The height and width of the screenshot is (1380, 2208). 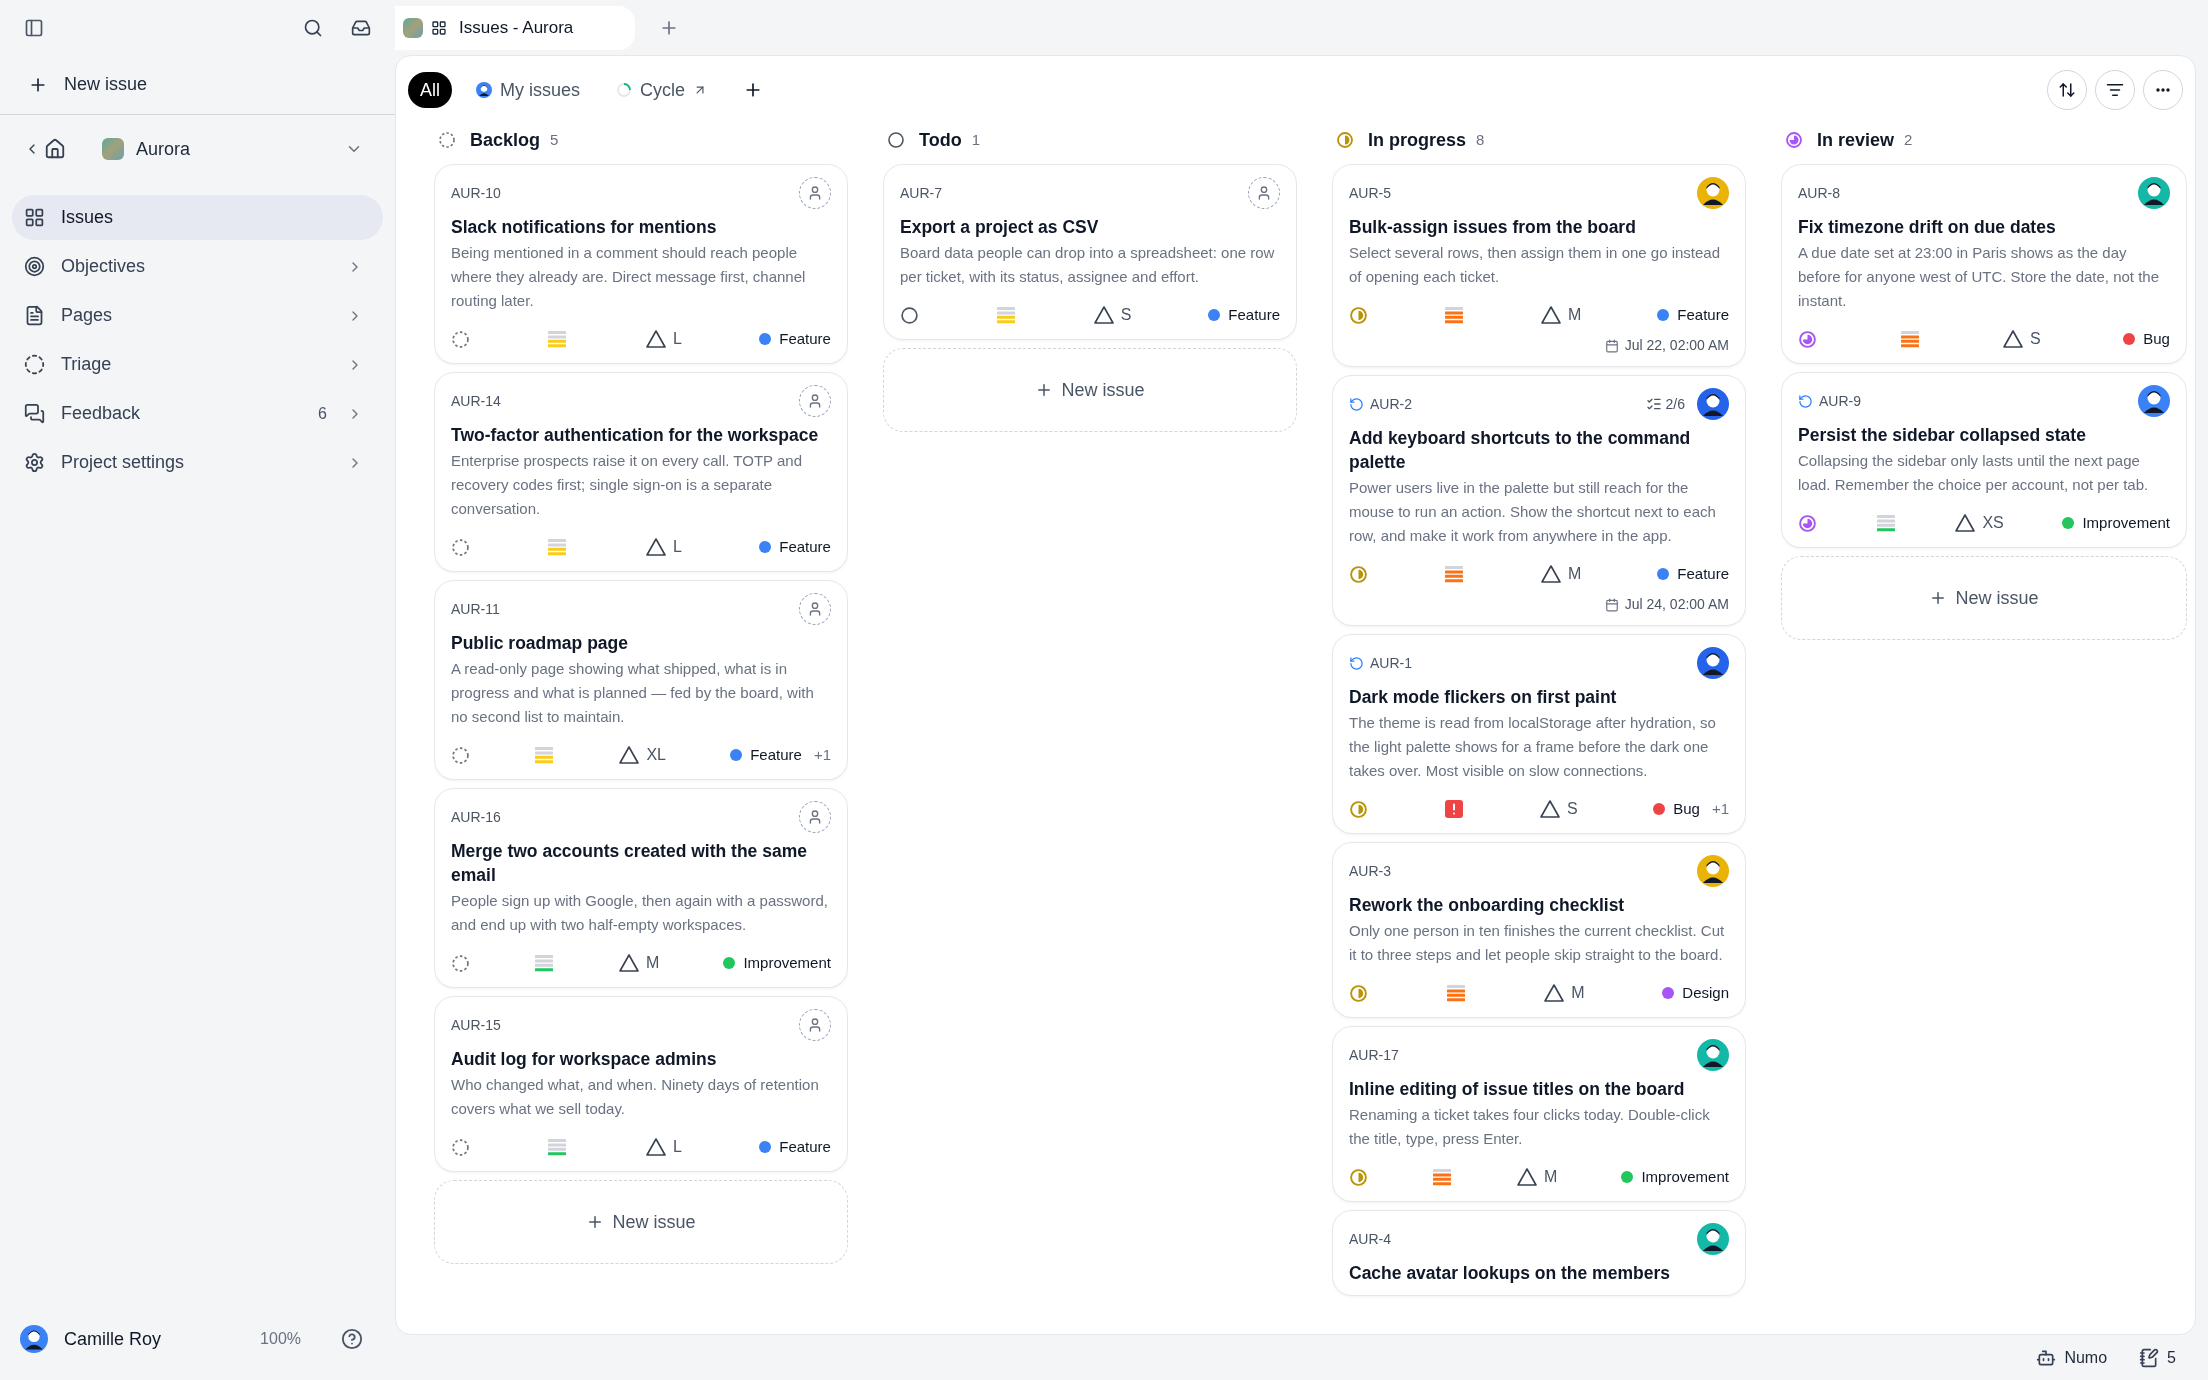 I want to click on user-name: Camille Roy, so click(x=113, y=1339).